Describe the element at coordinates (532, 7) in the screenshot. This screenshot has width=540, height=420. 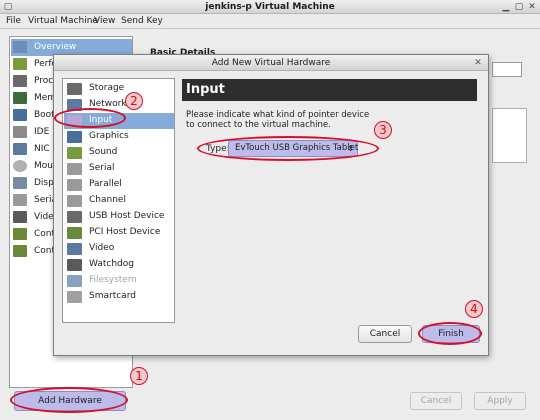
I see `close-icon: ✕` at that location.